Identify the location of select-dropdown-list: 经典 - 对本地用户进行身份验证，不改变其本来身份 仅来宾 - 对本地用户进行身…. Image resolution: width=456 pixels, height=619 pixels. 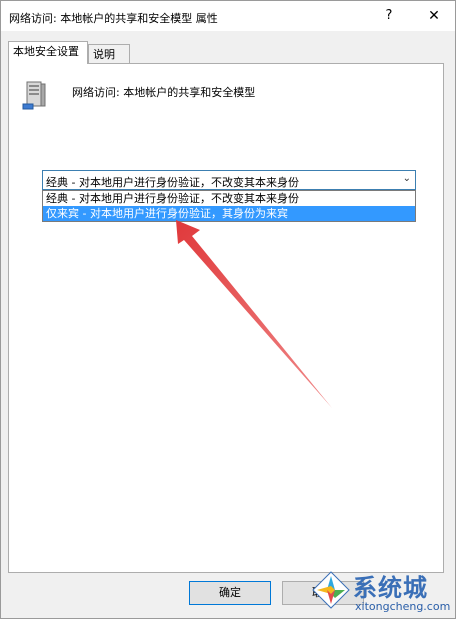
(229, 206).